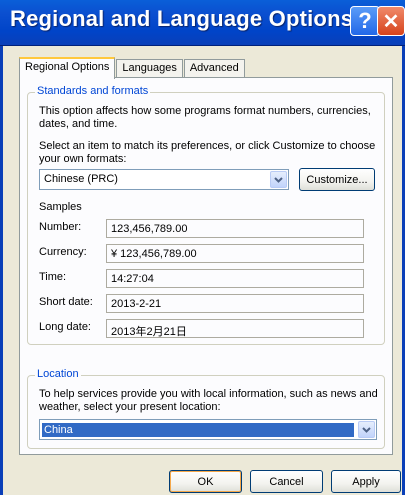 This screenshot has height=495, width=405. Describe the element at coordinates (235, 228) in the screenshot. I see `sample-number-value: 123,456,789.00` at that location.